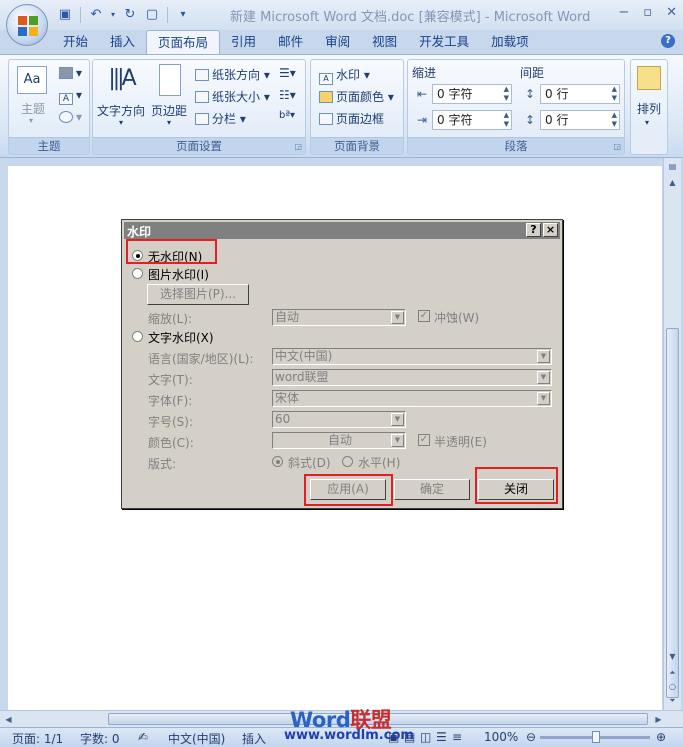 This screenshot has width=683, height=747. Describe the element at coordinates (339, 317) in the screenshot. I see `scale-select: 自动 ▼` at that location.